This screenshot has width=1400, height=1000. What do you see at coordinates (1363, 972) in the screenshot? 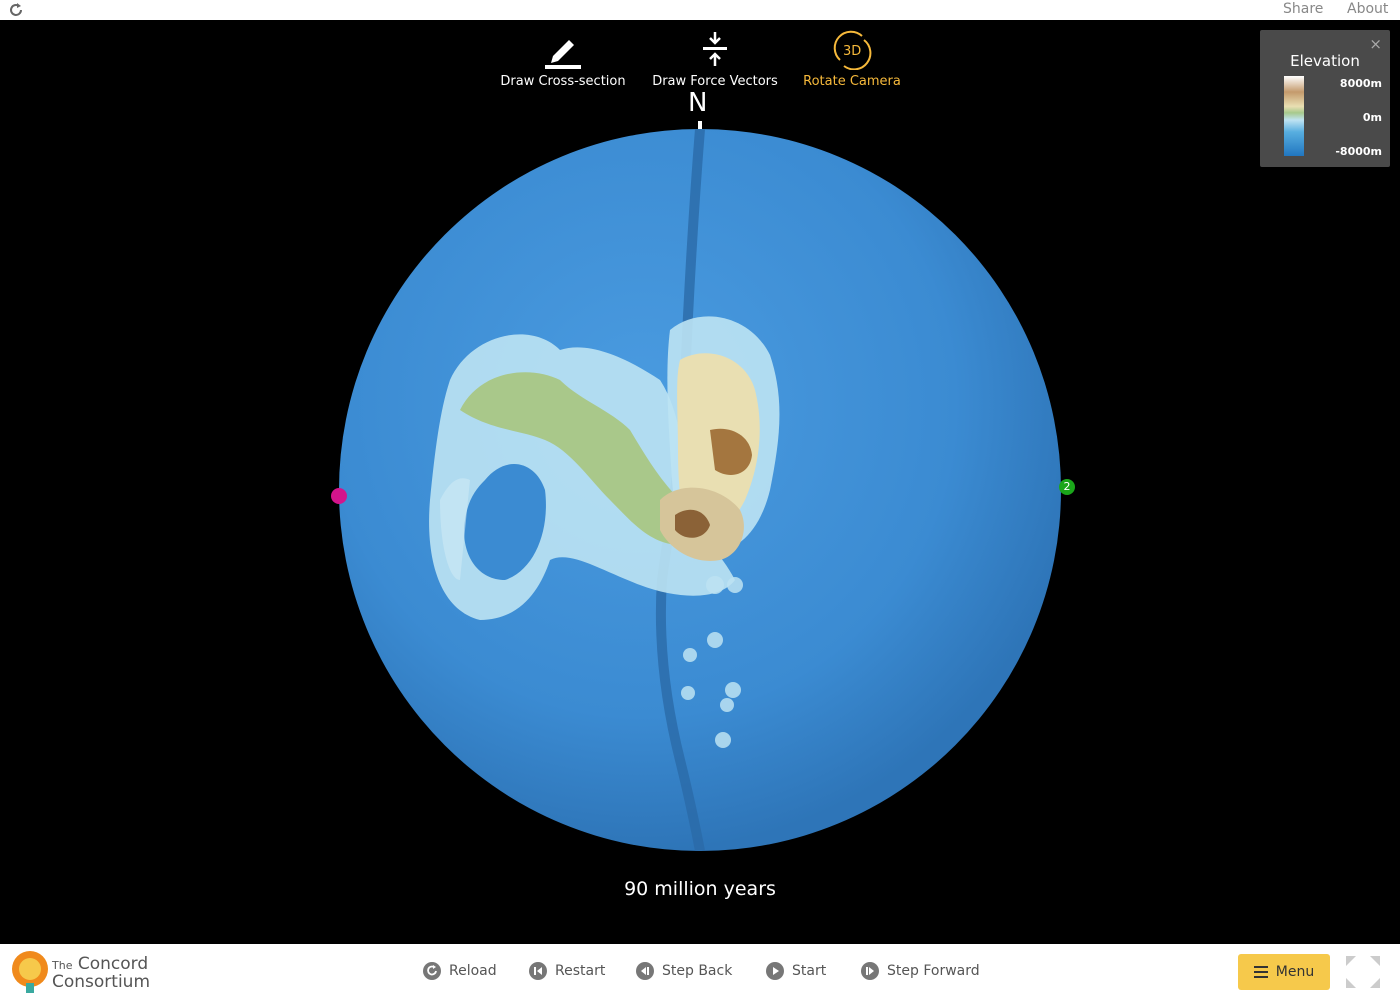
I see `fullscreen-icon` at bounding box center [1363, 972].